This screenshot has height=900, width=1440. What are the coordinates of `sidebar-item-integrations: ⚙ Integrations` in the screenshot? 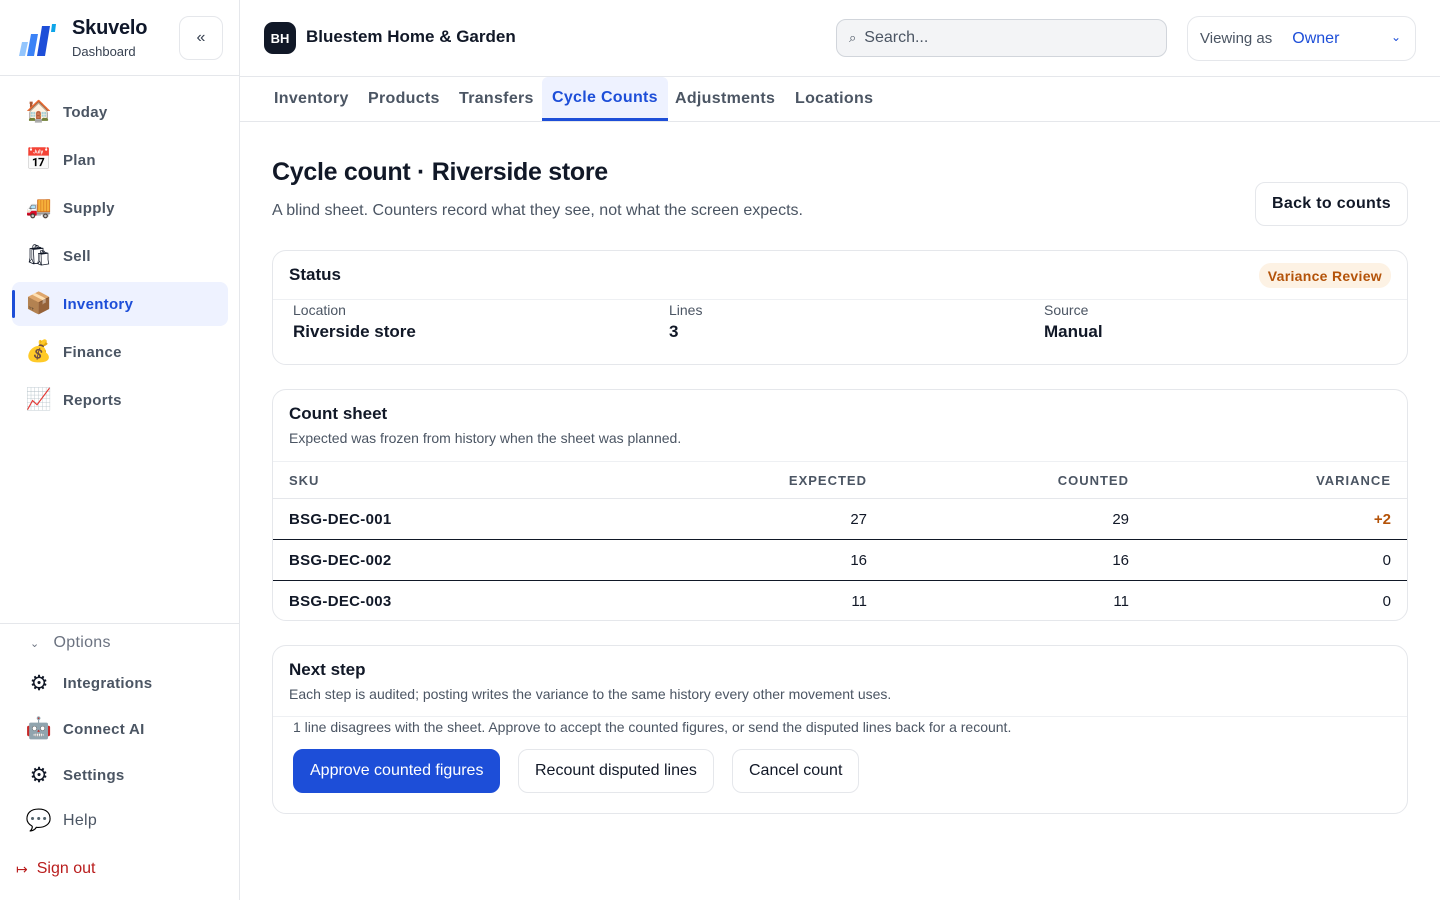 It's located at (120, 683).